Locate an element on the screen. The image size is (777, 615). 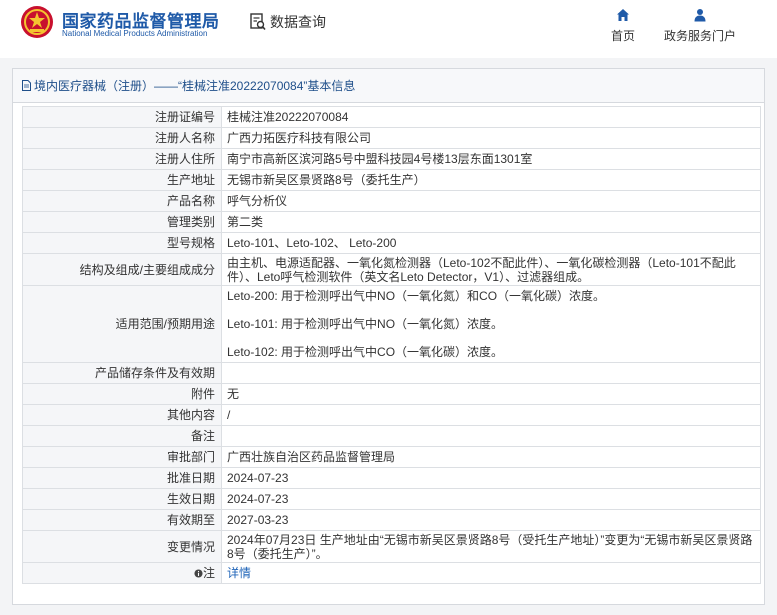
field-value: 广西力拓医疗科技有限公司 is located at coordinates (491, 138).